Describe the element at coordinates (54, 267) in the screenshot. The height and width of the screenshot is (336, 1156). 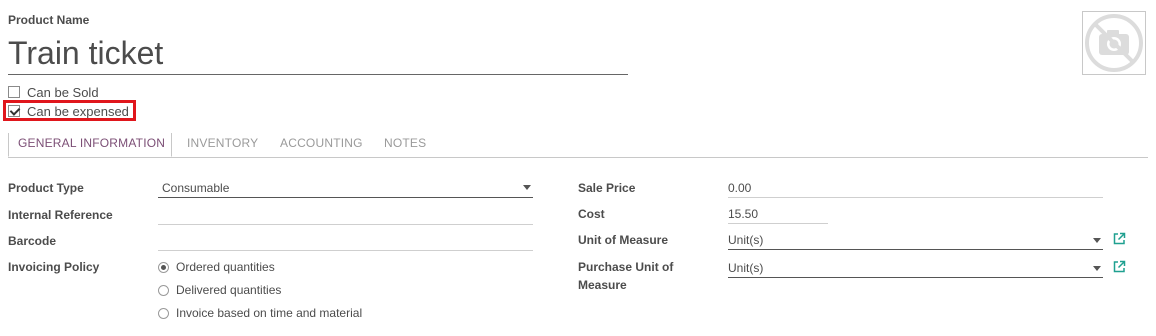
I see `invoicing-policy-label: Invoicing Policy` at that location.